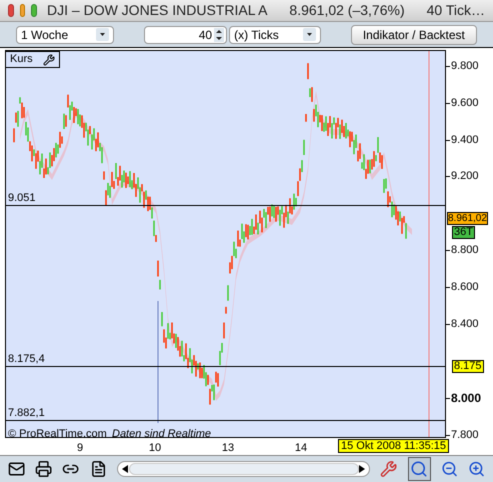 This screenshot has width=493, height=482. I want to click on y-axis-label: 7.800, so click(465, 435).